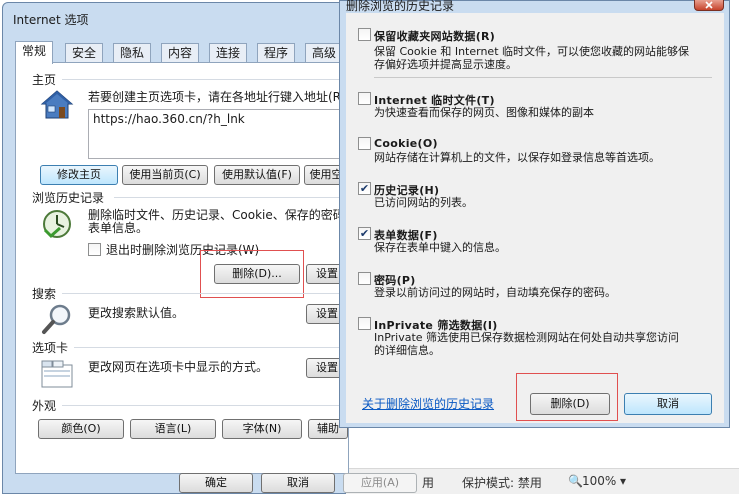 This screenshot has height=494, width=739. I want to click on dialog-cancel-button: 取消, so click(668, 404).